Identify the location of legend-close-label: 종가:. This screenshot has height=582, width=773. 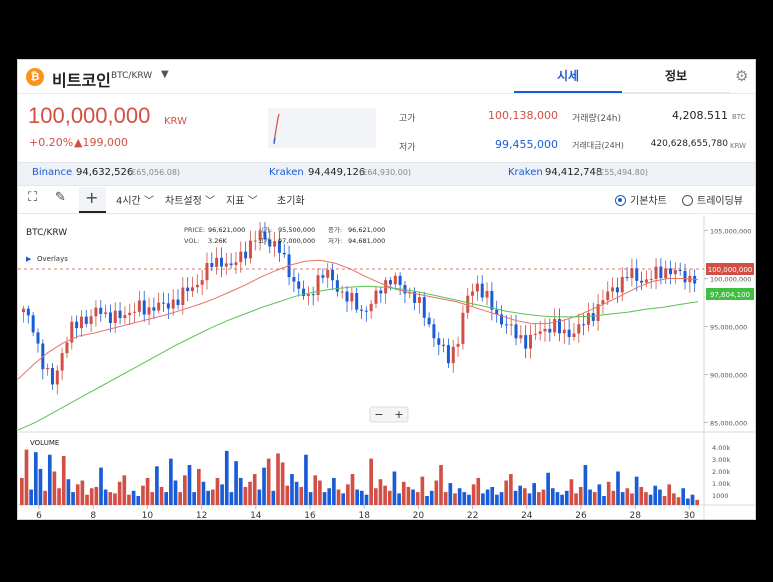
(335, 229).